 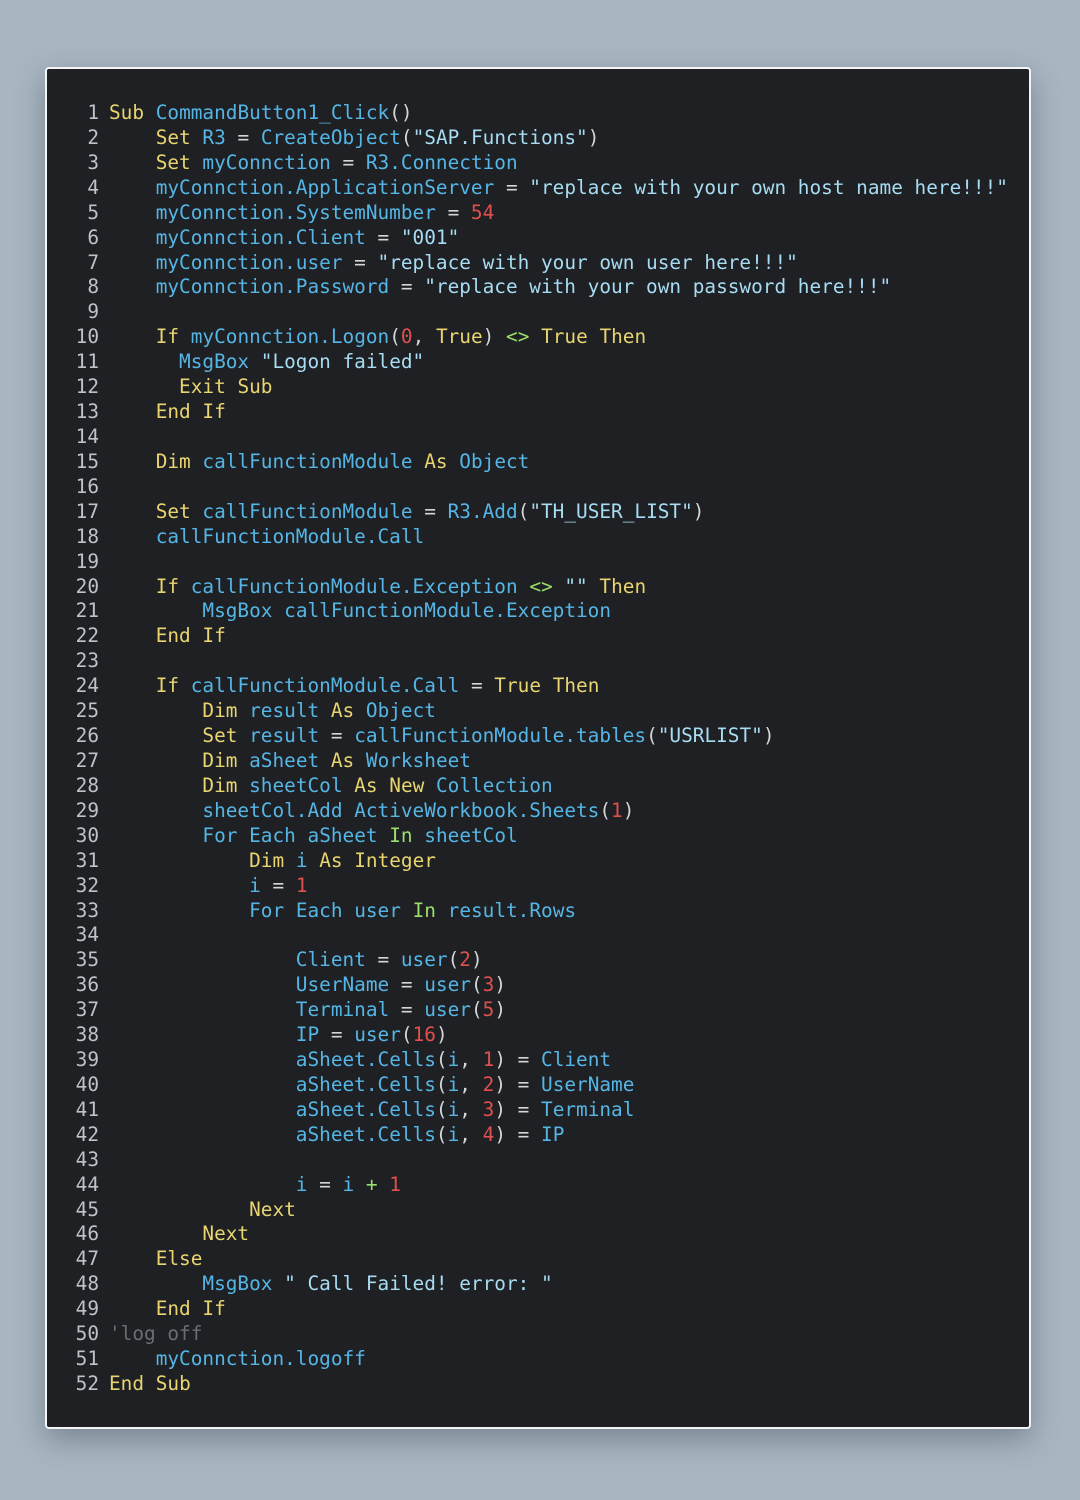 I want to click on code-token: Object, so click(x=494, y=461).